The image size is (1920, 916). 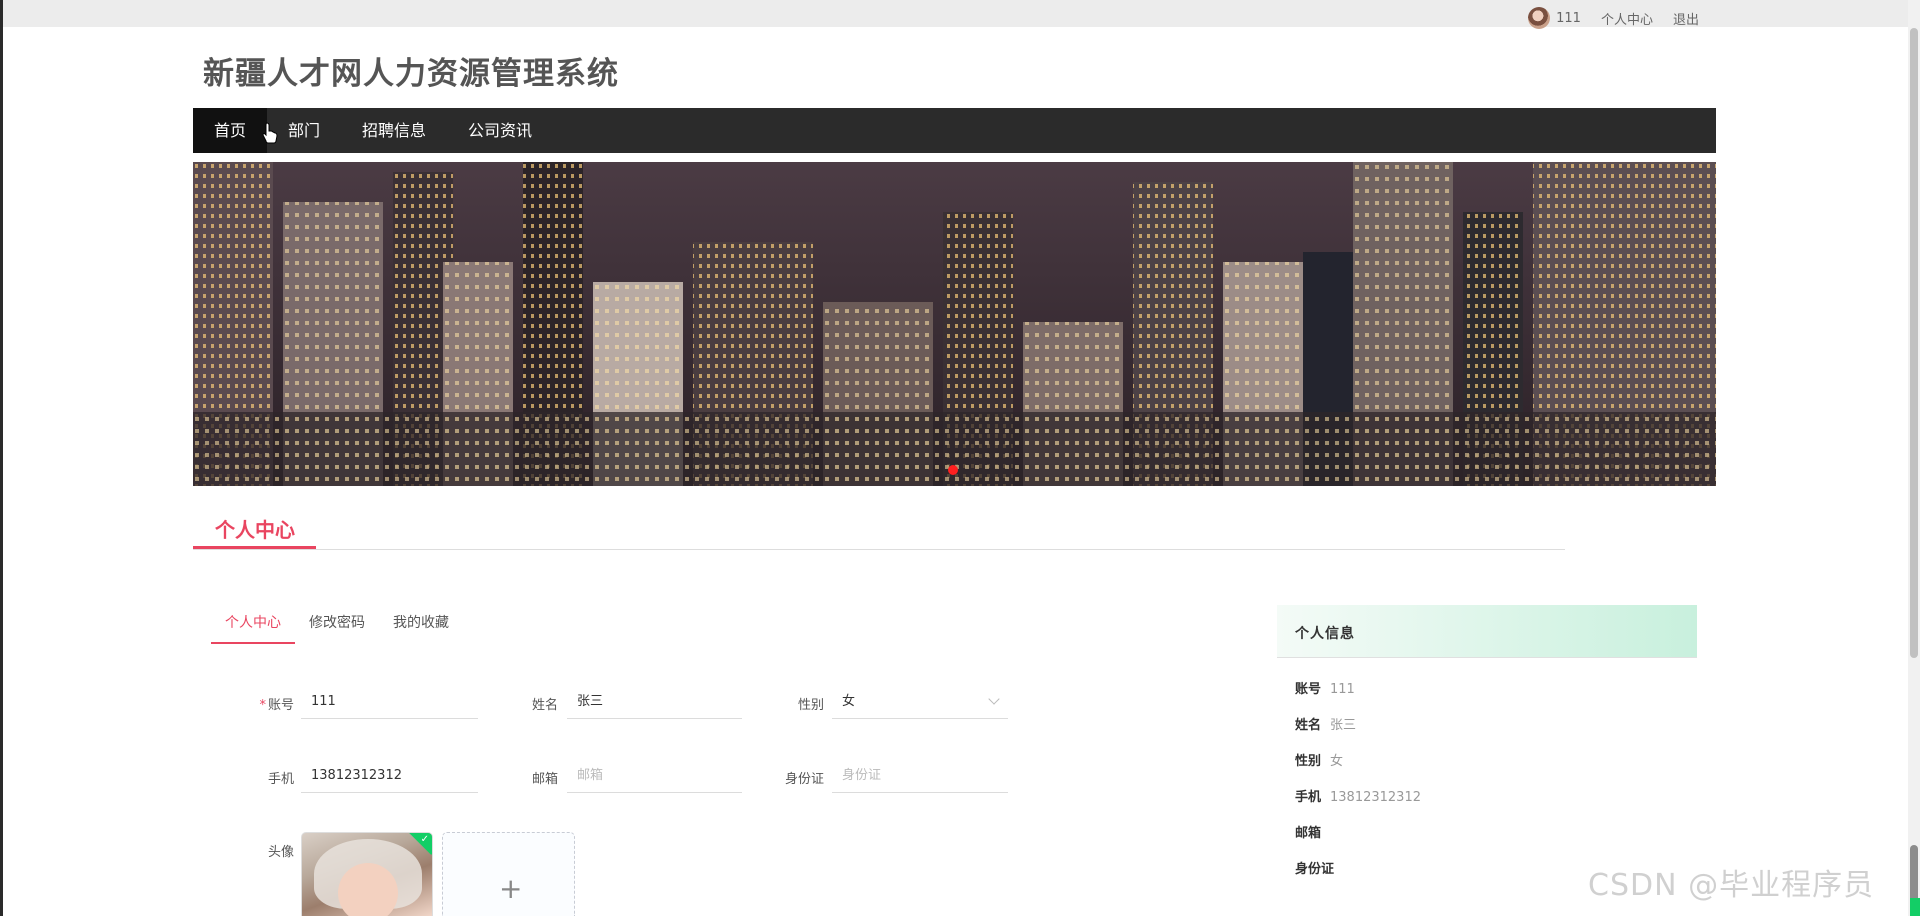 I want to click on info-row-account: 账号 111, so click(x=1325, y=687).